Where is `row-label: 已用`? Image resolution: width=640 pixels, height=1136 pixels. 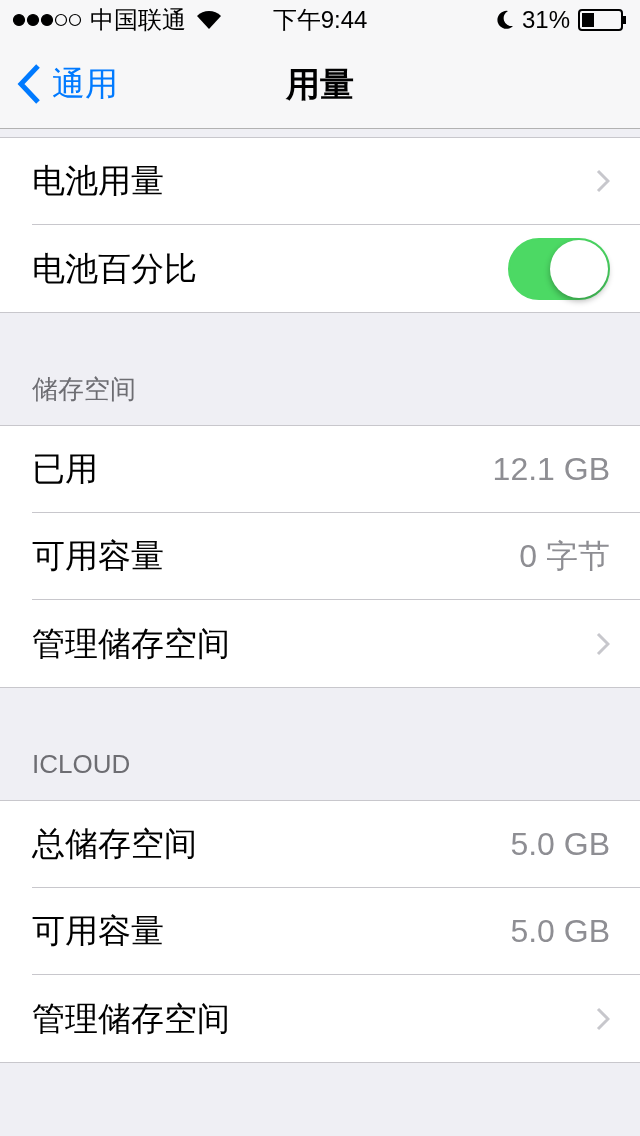 row-label: 已用 is located at coordinates (65, 469).